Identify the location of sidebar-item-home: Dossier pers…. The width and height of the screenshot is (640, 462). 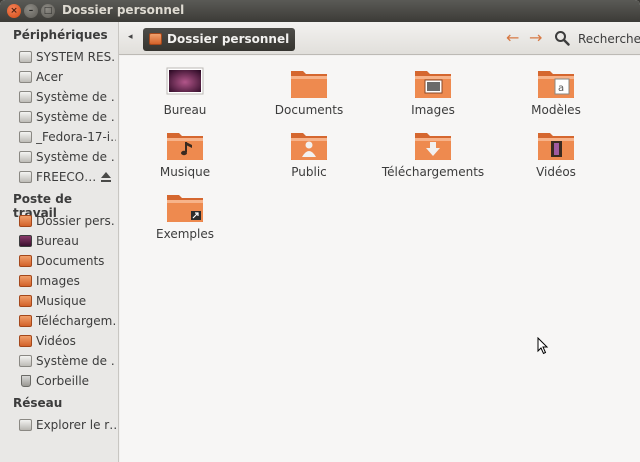
(59, 221).